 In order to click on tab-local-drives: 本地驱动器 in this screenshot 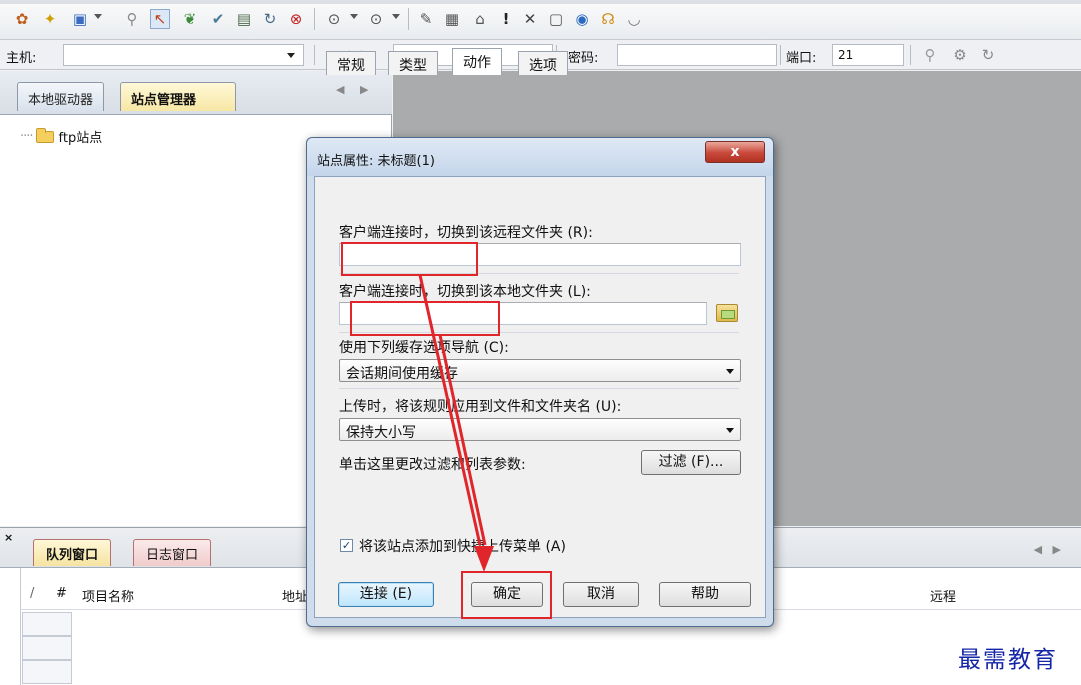, I will do `click(61, 96)`.